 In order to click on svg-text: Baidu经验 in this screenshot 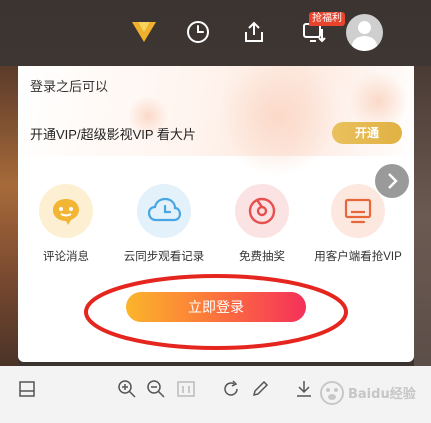, I will do `click(382, 394)`.